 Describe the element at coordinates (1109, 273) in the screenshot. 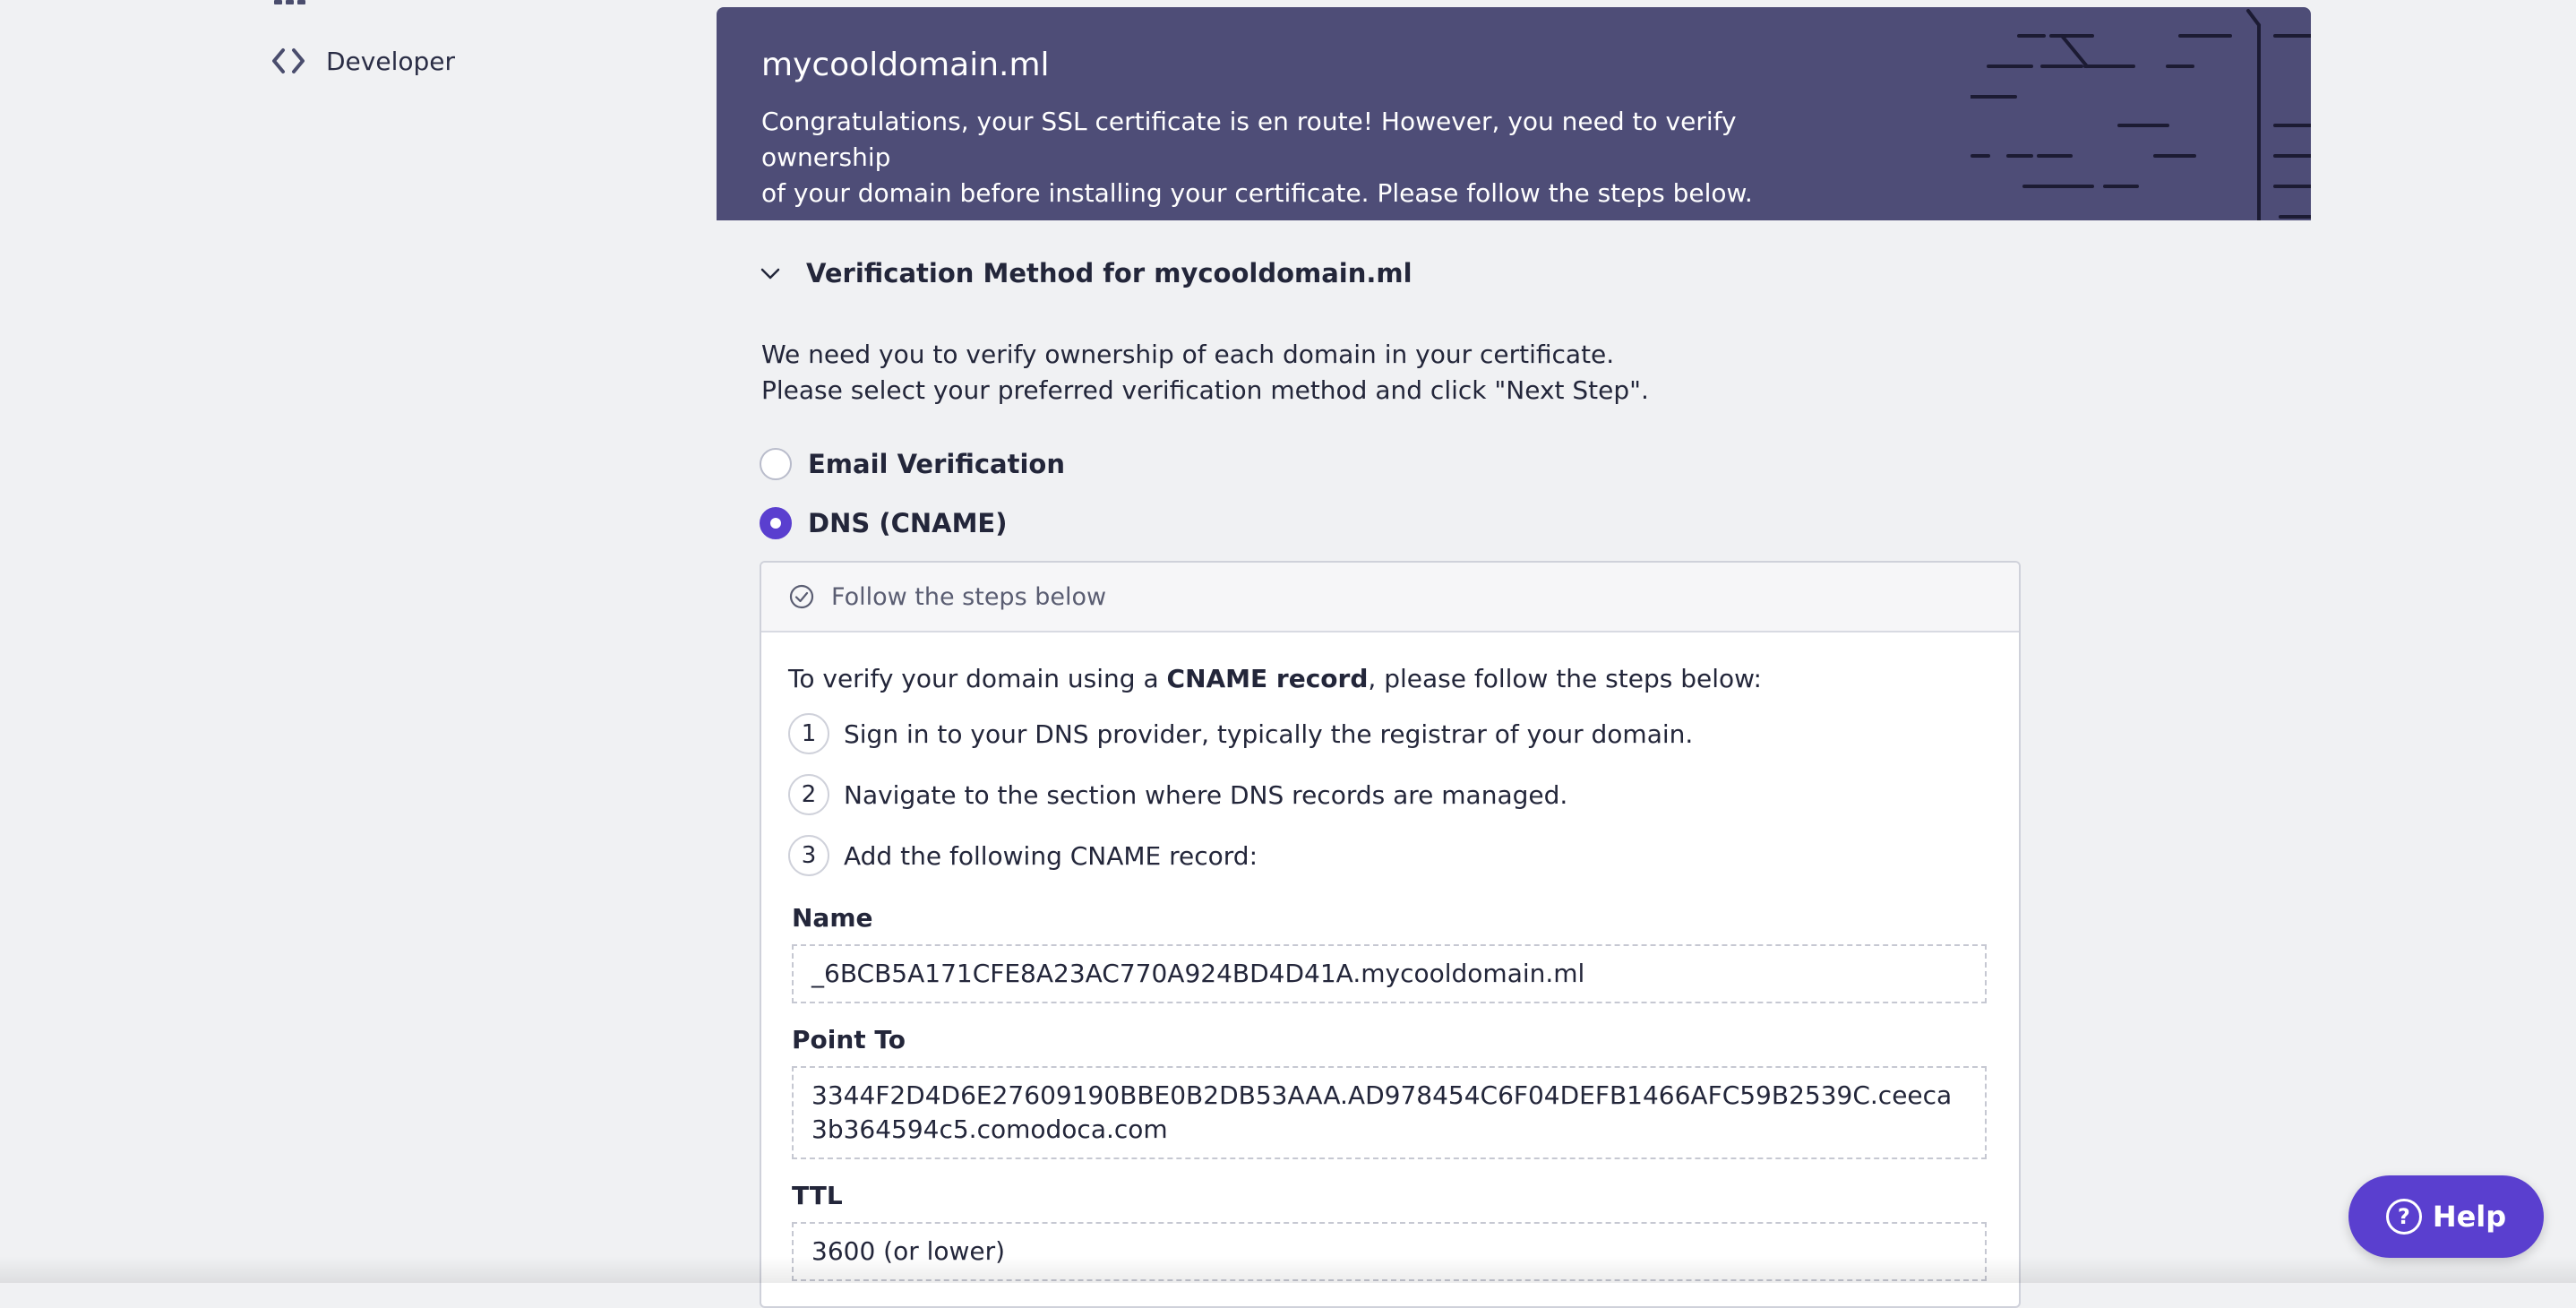

I see `section-title: Verification Method for mycooldomain.ml` at that location.